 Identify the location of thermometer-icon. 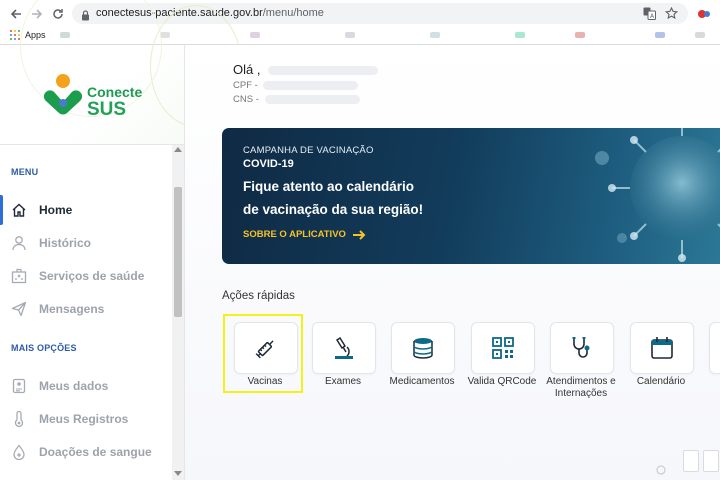
(19, 419).